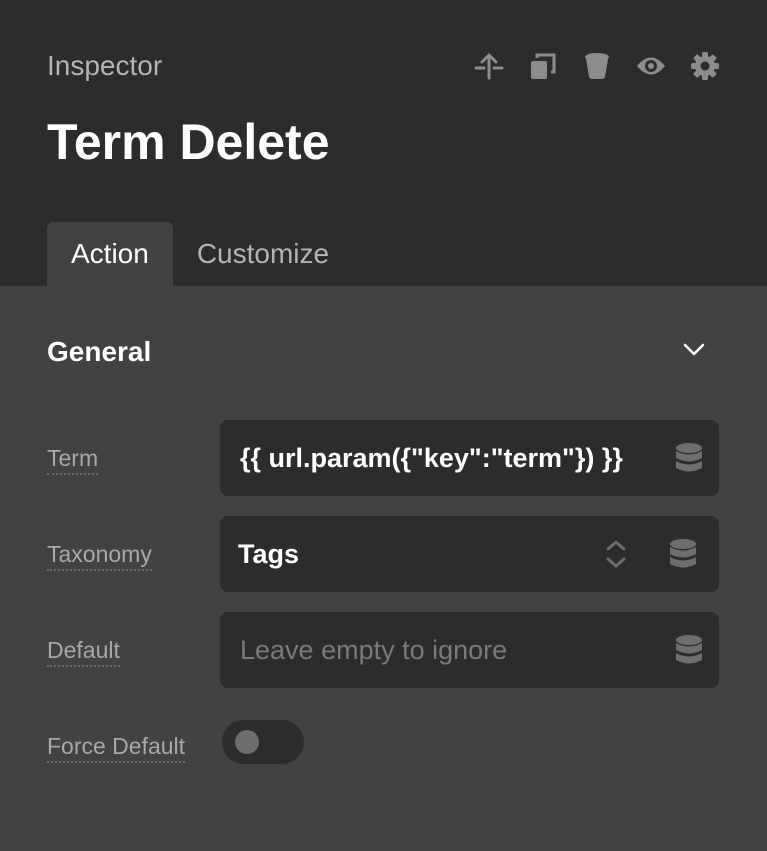 This screenshot has height=851, width=767. What do you see at coordinates (99, 351) in the screenshot?
I see `section-title: General` at bounding box center [99, 351].